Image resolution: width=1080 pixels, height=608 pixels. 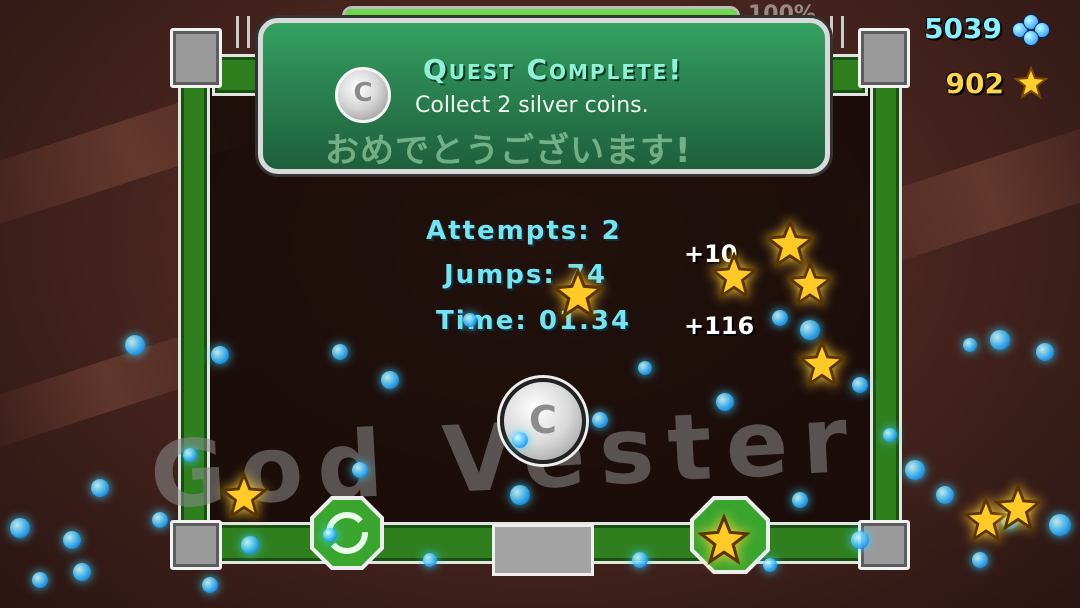 I want to click on stars-counter: 902, so click(x=997, y=83).